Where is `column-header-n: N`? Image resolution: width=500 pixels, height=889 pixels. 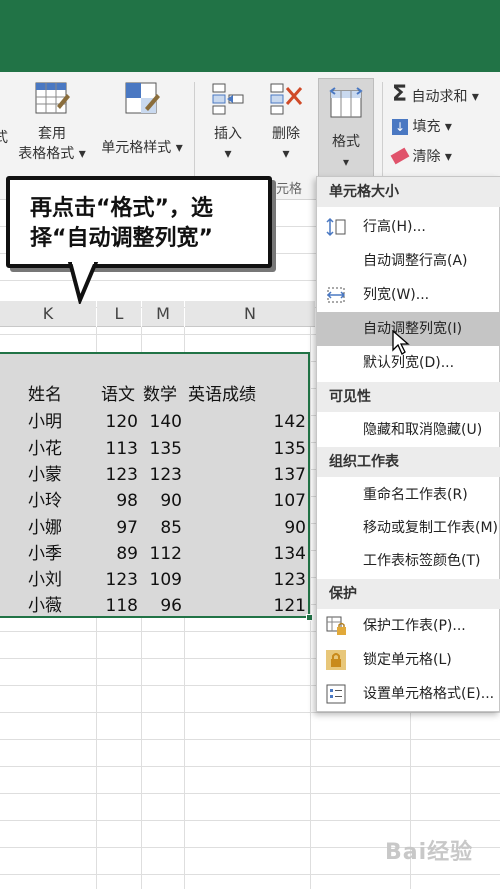
column-header-n: N is located at coordinates (250, 314).